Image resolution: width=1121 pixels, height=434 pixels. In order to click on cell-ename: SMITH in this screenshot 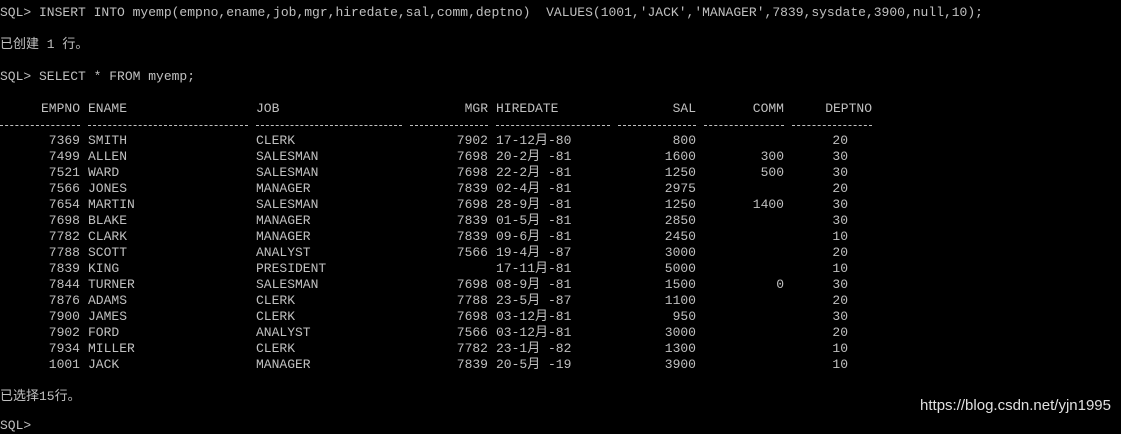, I will do `click(108, 140)`.